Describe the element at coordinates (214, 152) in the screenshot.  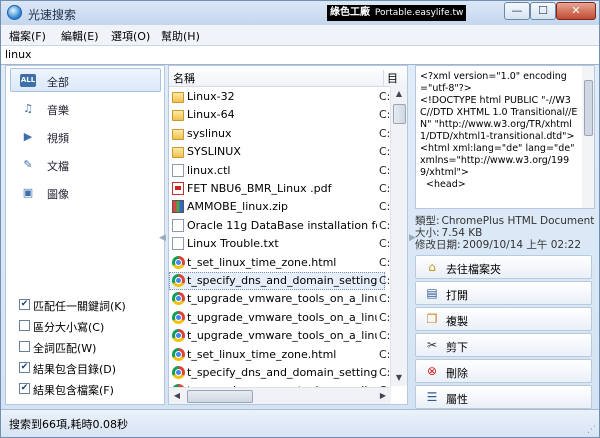
I see `file-name: SYSLINUX` at that location.